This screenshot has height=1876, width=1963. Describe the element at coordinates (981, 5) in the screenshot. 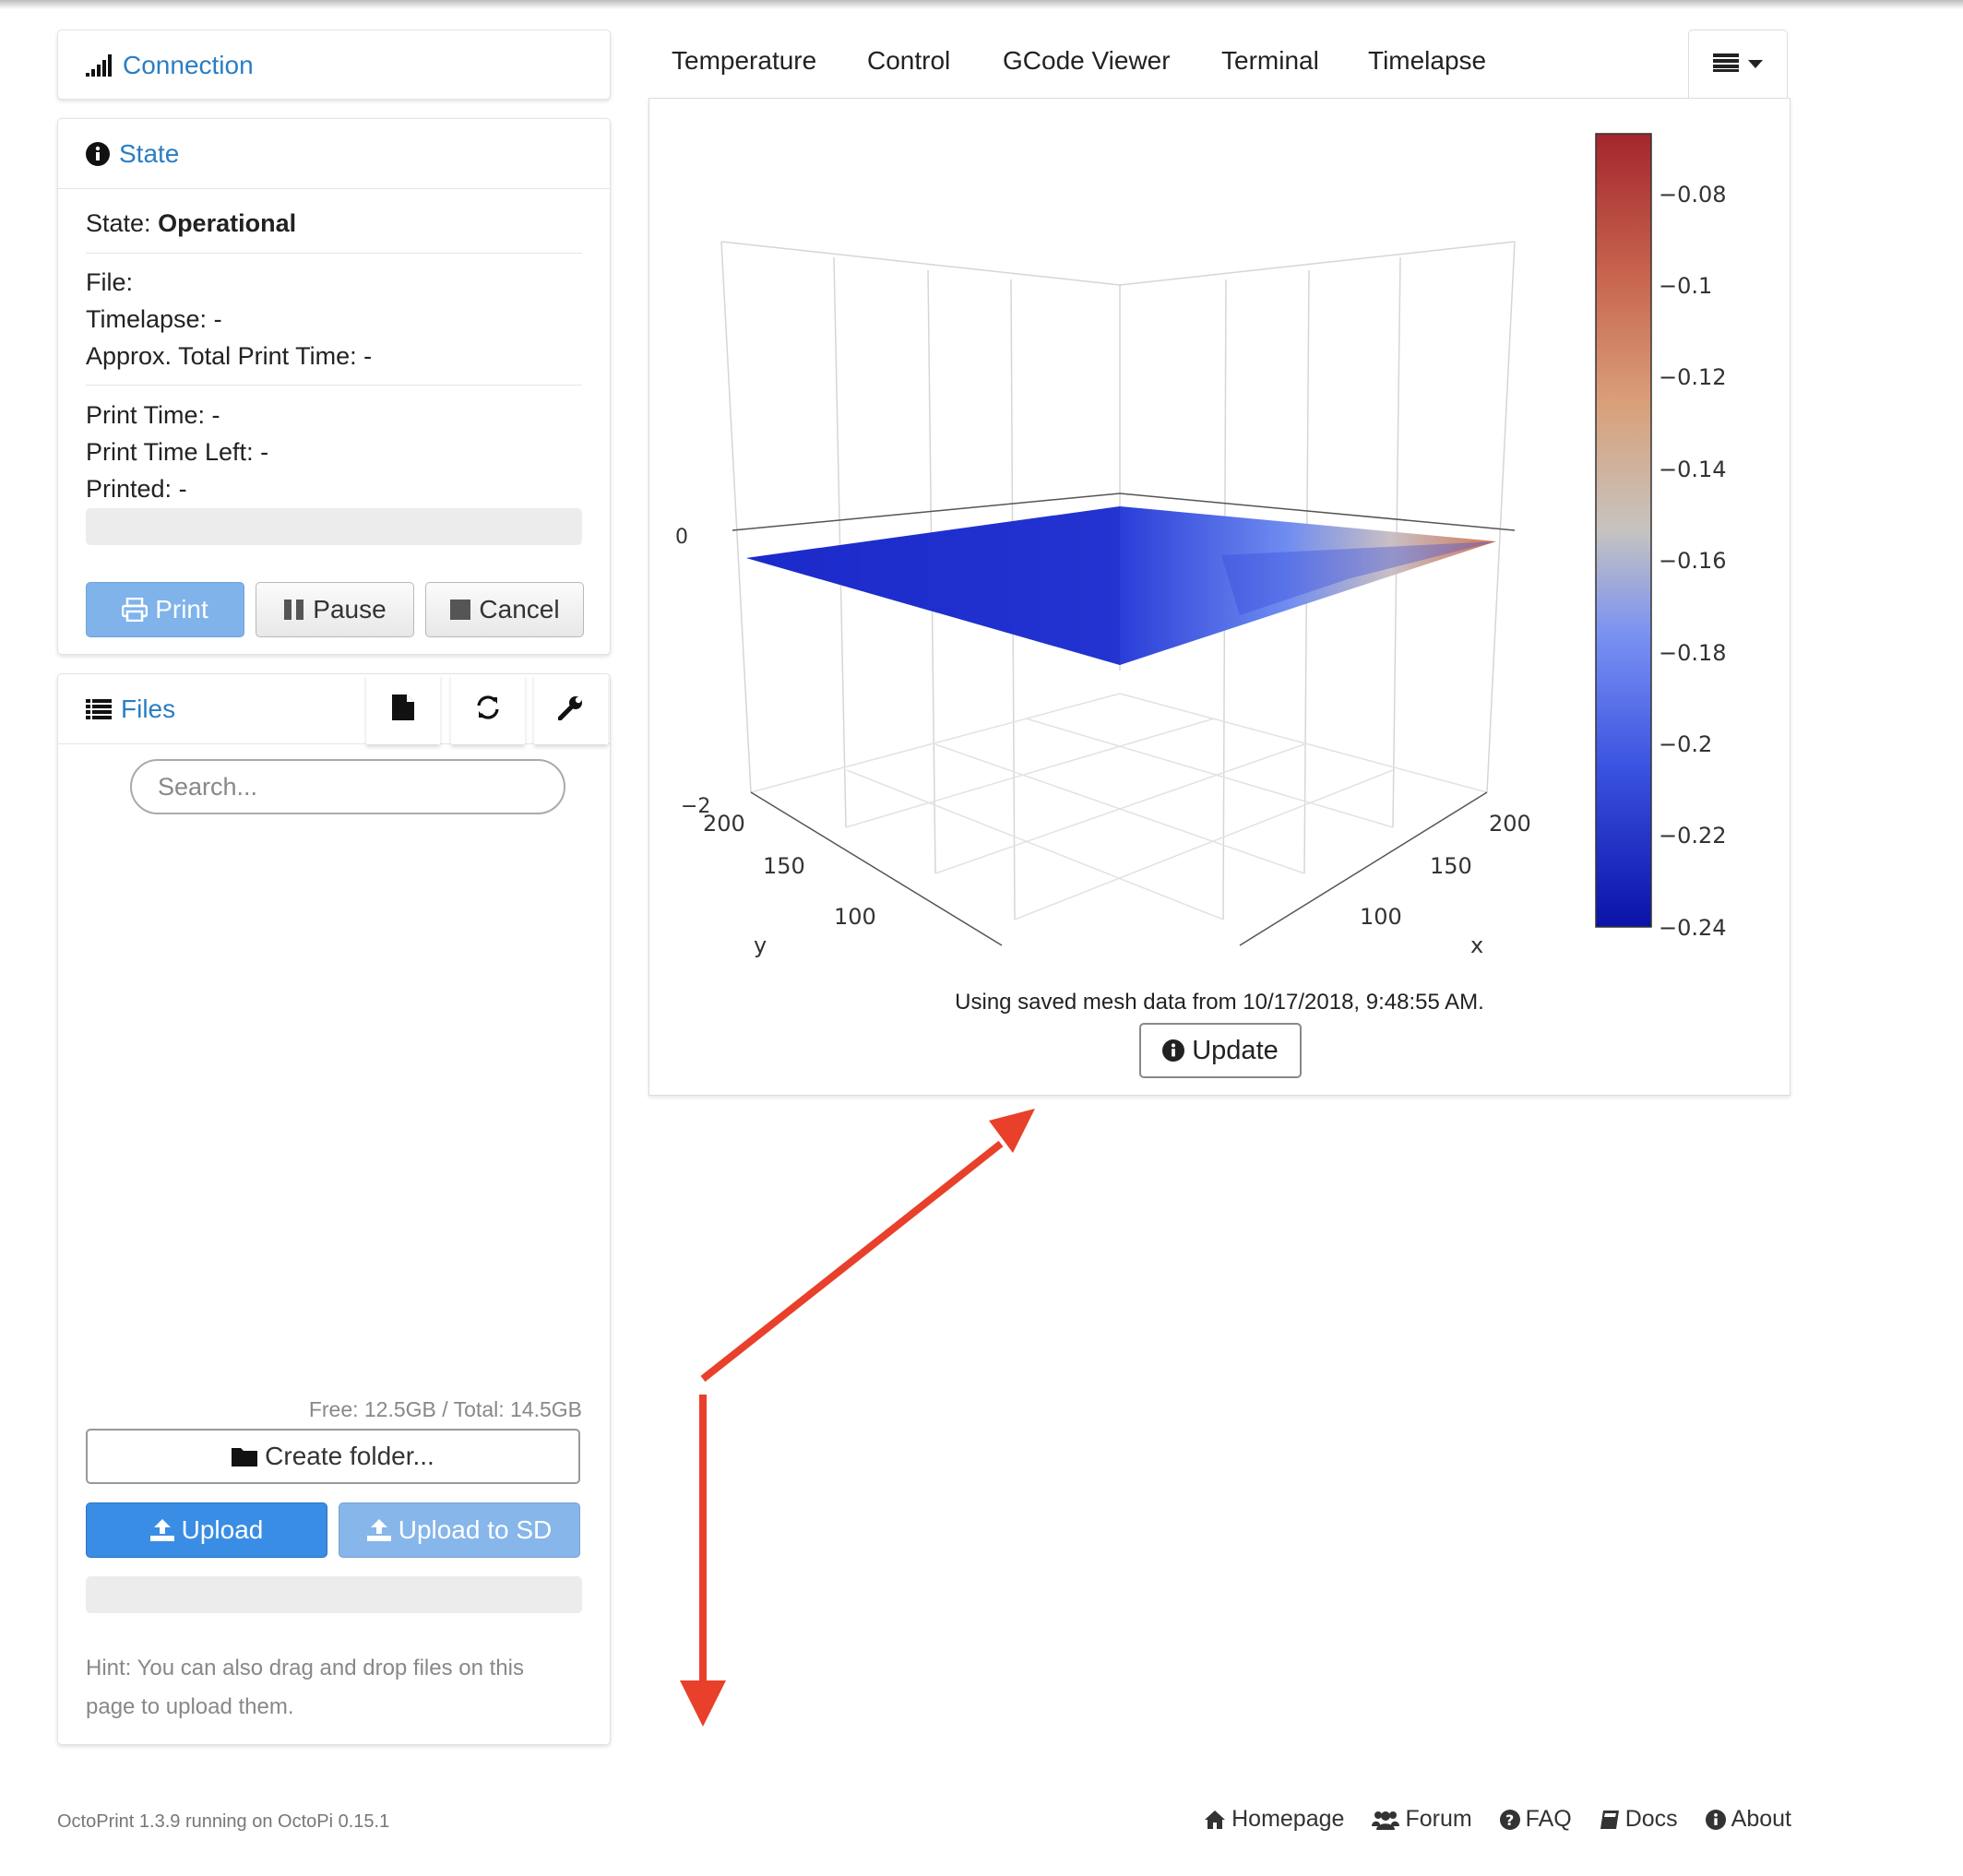

I see `window-top-shadow` at that location.